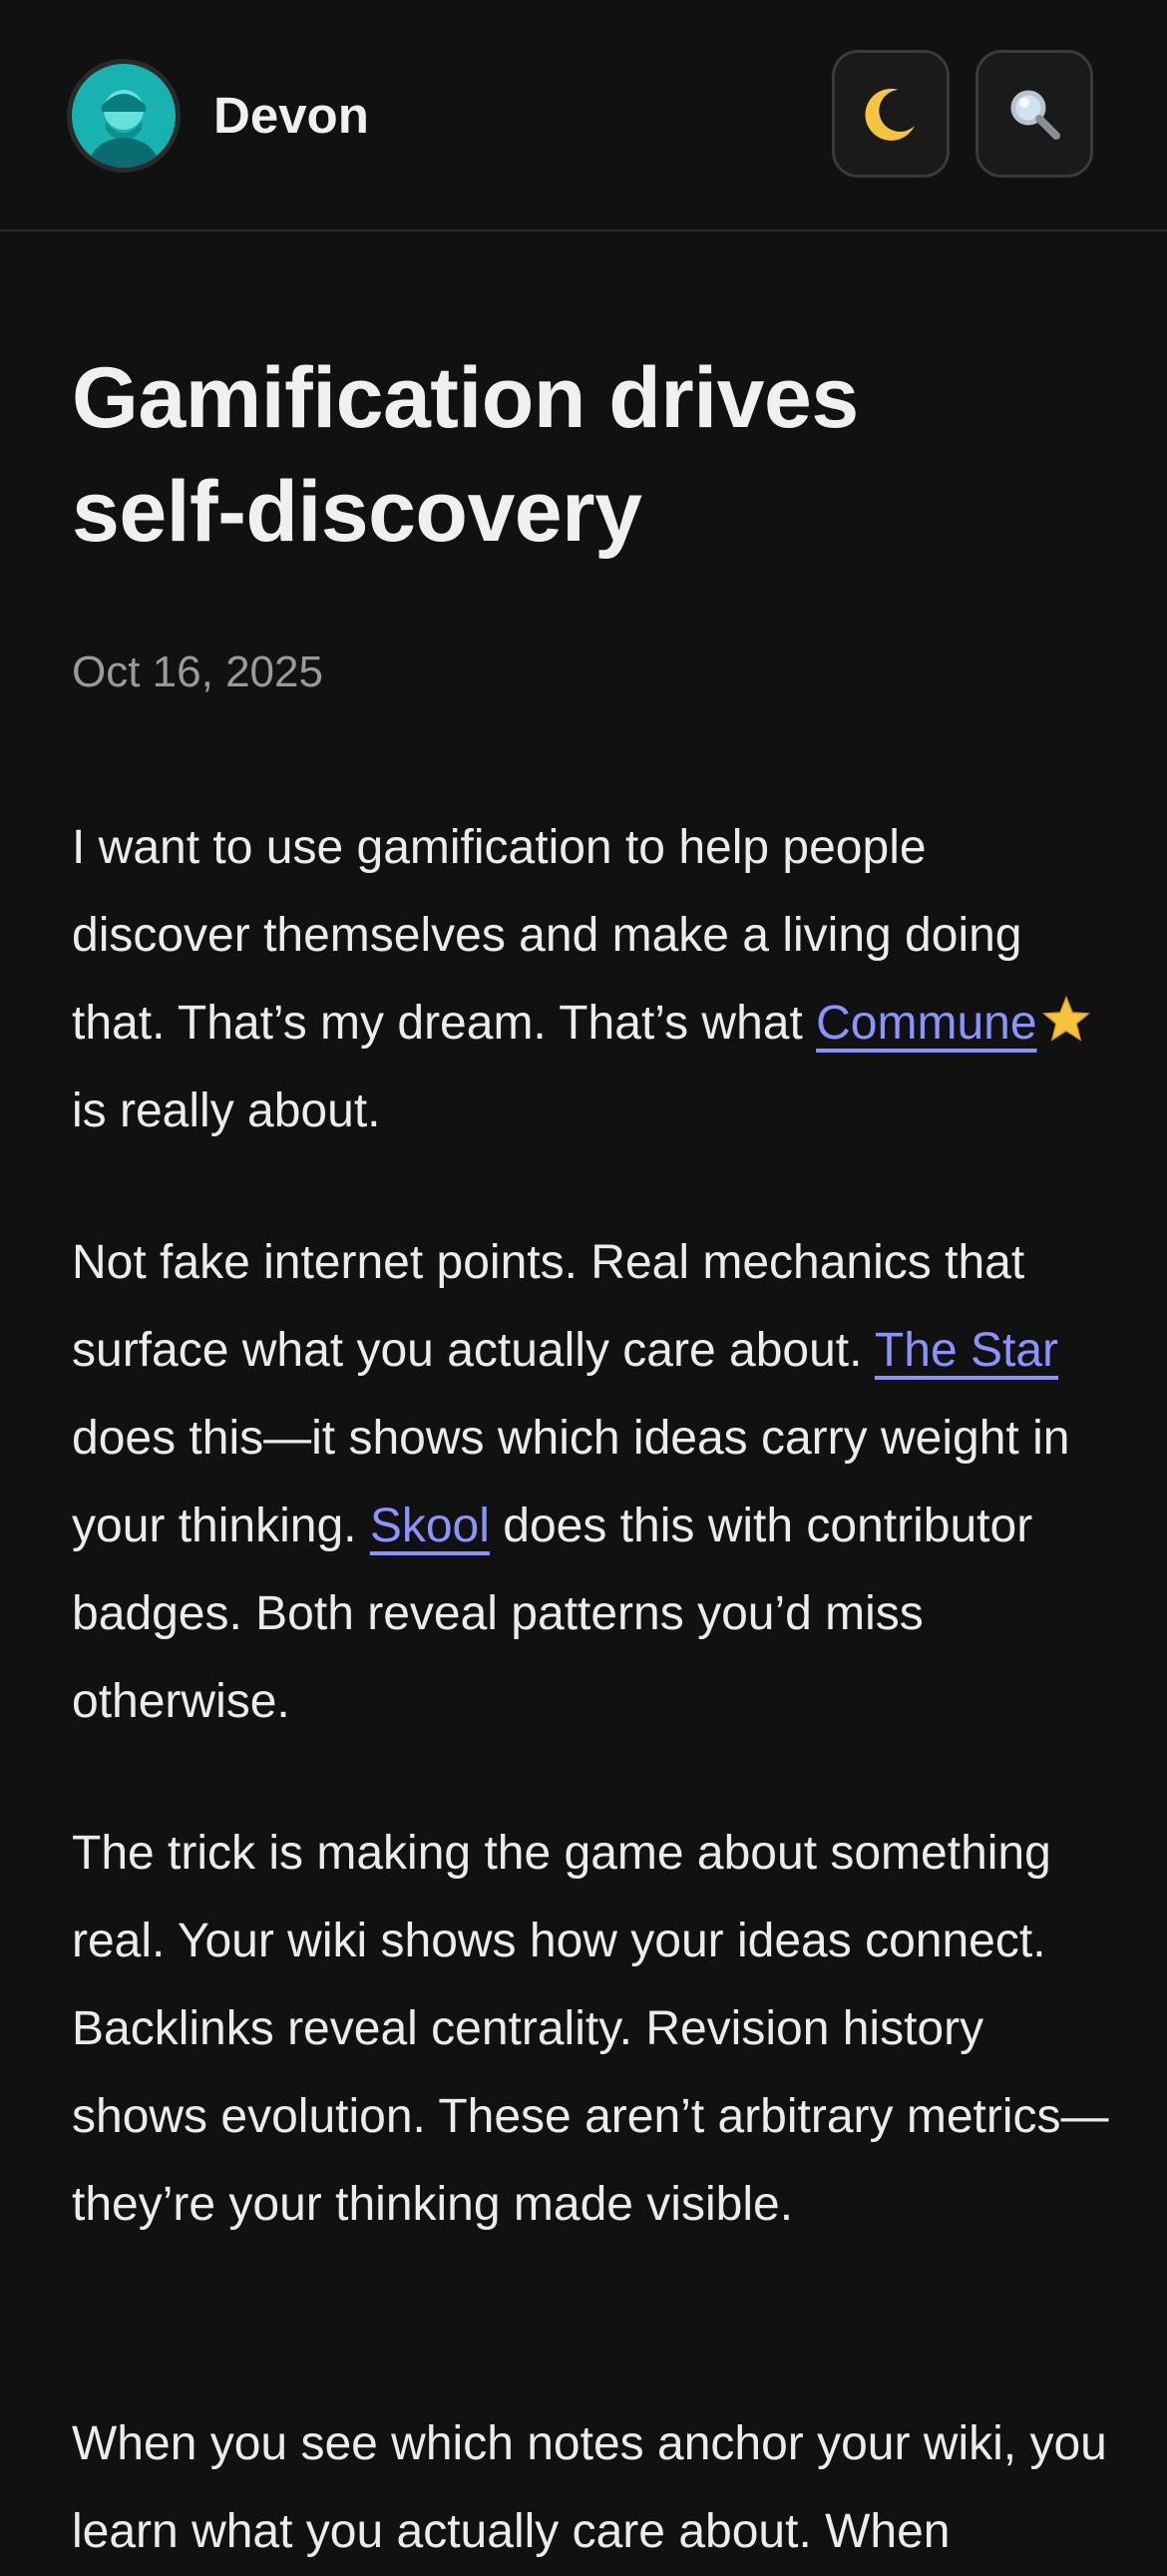  I want to click on site-header: Devon, so click(583, 115).